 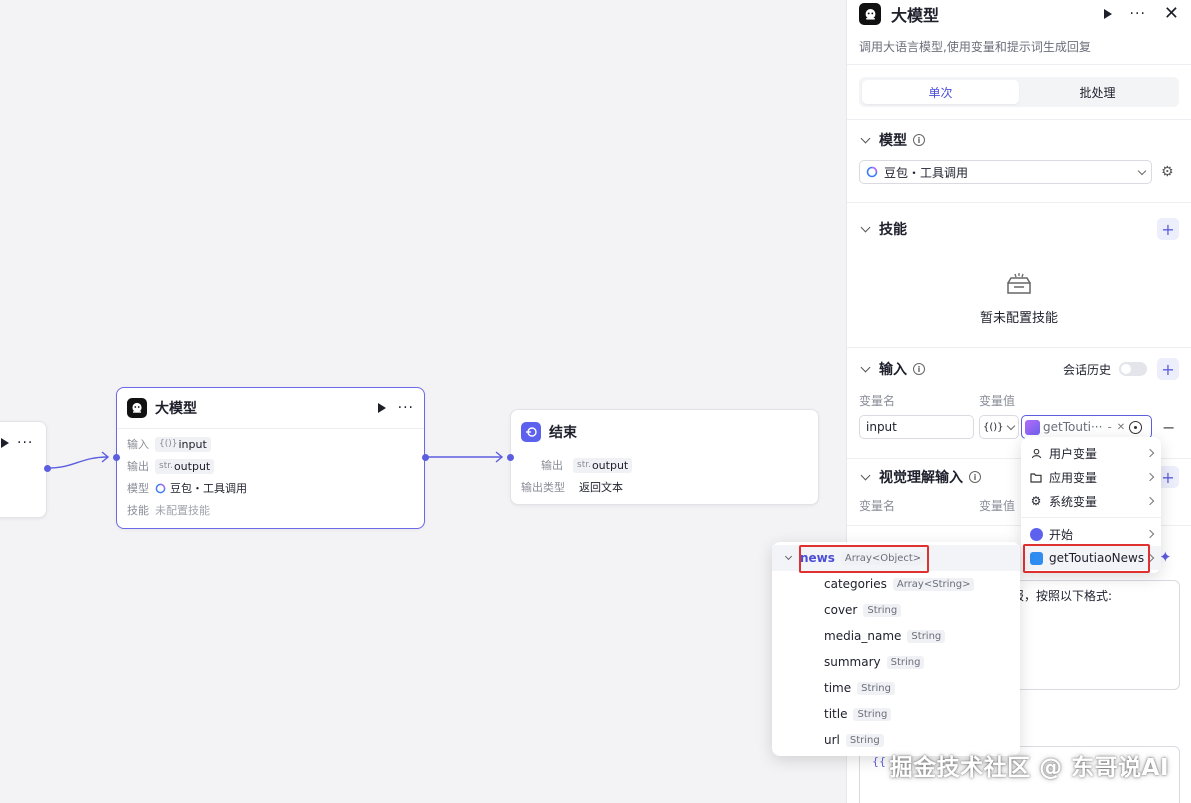 I want to click on model-settings-gear-icon: ⚙, so click(x=1167, y=172).